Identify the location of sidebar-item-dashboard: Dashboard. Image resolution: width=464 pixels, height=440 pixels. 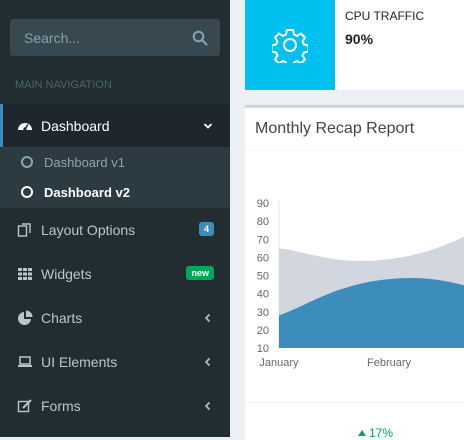
(115, 126).